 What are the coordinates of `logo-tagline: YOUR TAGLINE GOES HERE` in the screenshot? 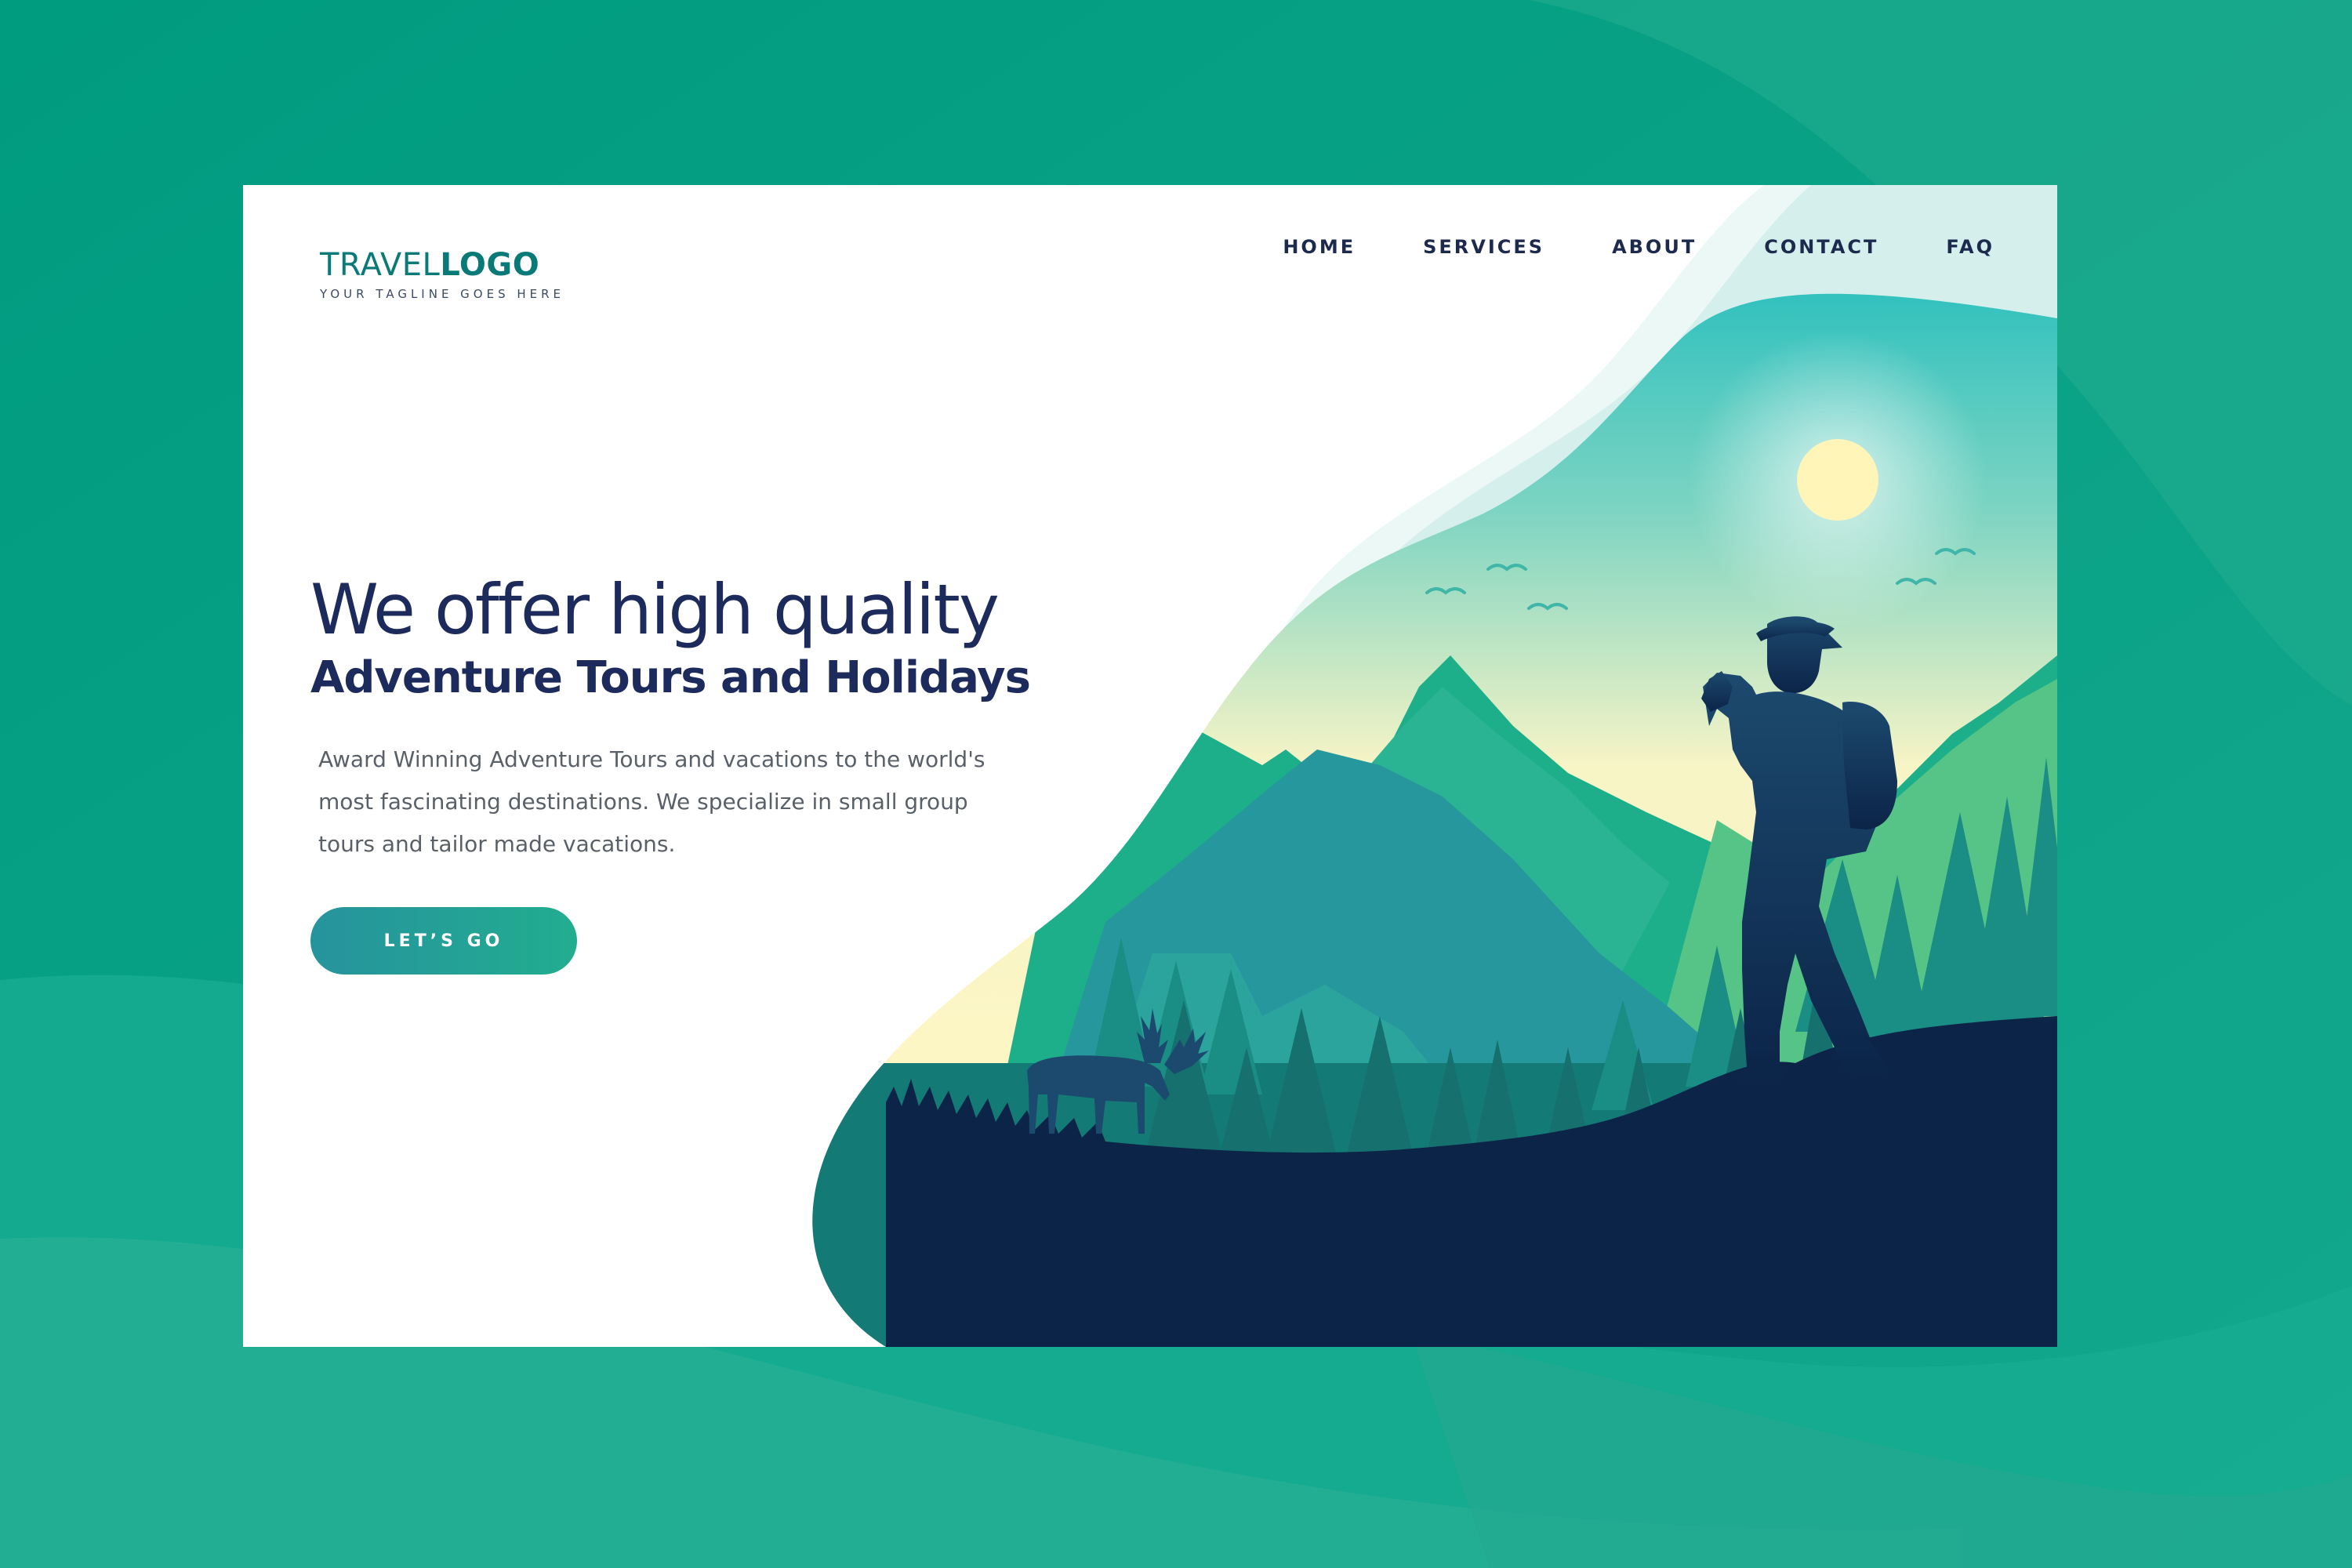 It's located at (442, 294).